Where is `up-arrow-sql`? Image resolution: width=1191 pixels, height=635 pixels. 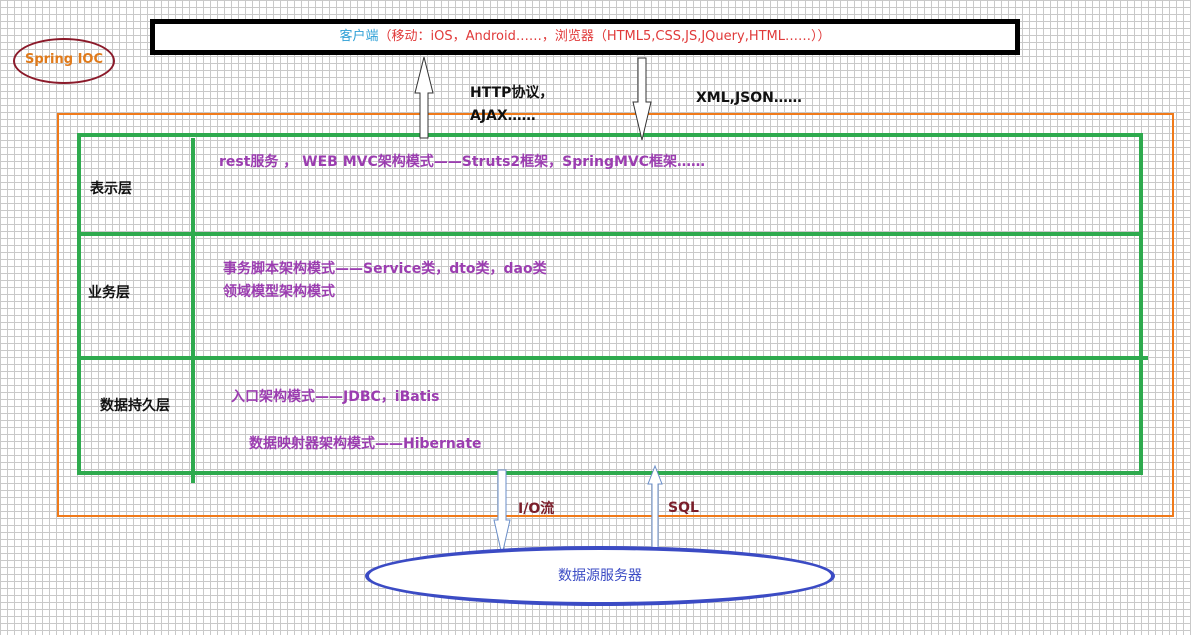 up-arrow-sql is located at coordinates (655, 506).